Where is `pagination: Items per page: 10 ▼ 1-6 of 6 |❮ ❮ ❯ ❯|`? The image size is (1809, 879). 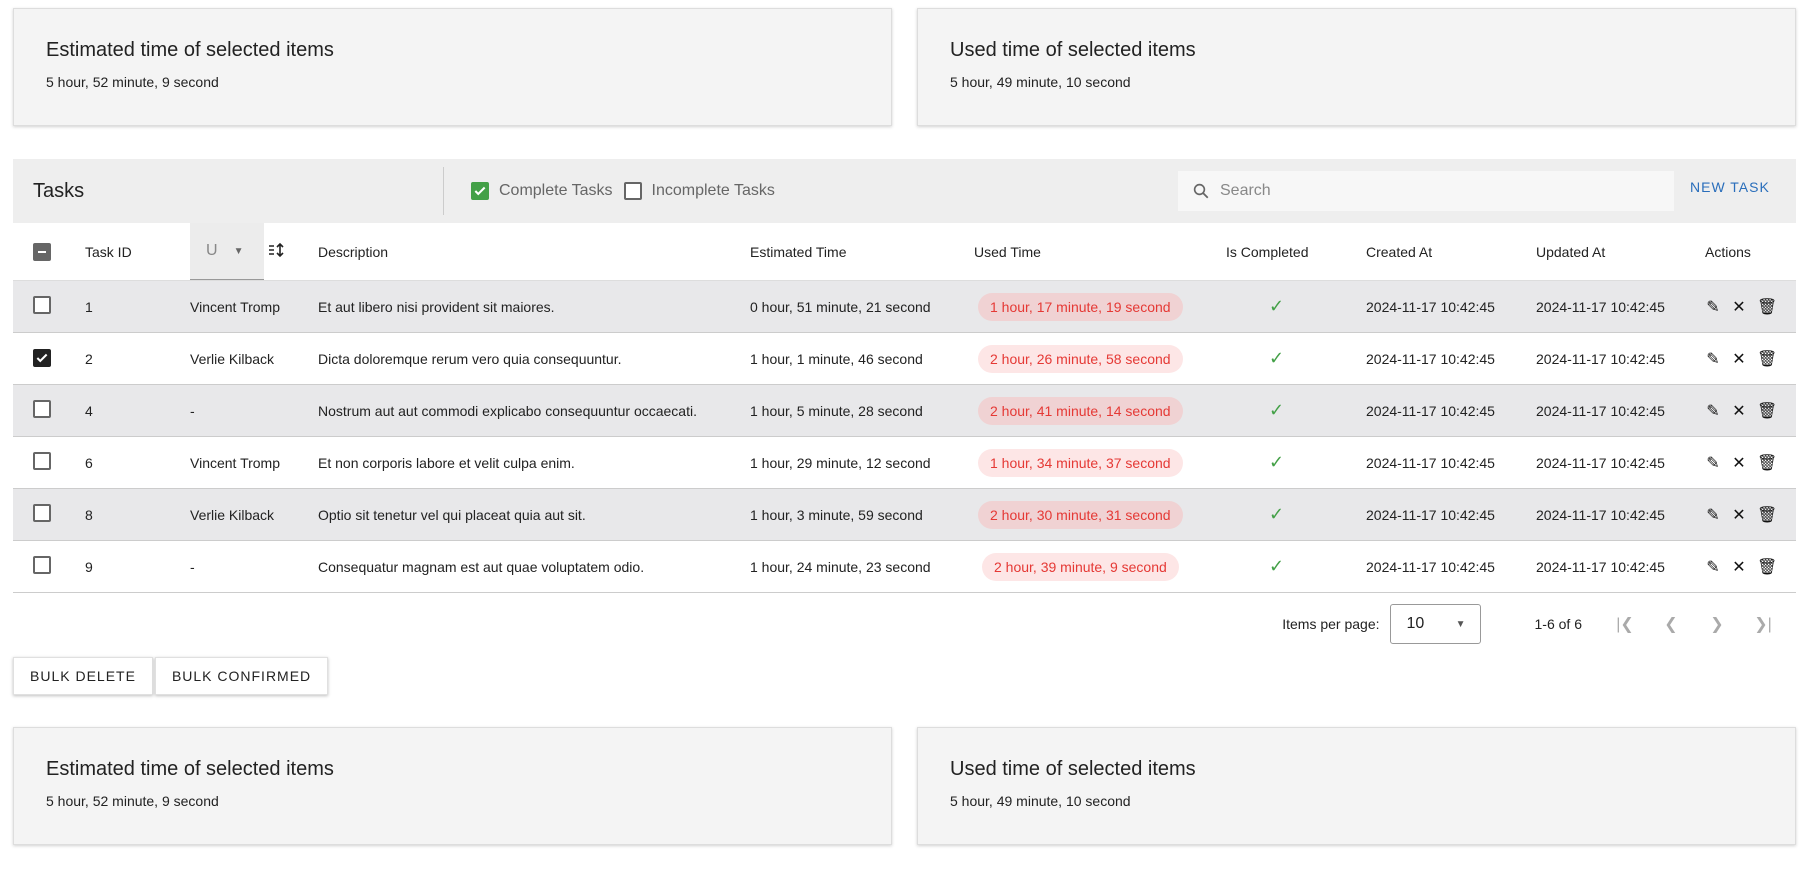
pagination: Items per page: 10 ▼ 1-6 of 6 |❮ ❮ ❯ ❯| is located at coordinates (904, 624).